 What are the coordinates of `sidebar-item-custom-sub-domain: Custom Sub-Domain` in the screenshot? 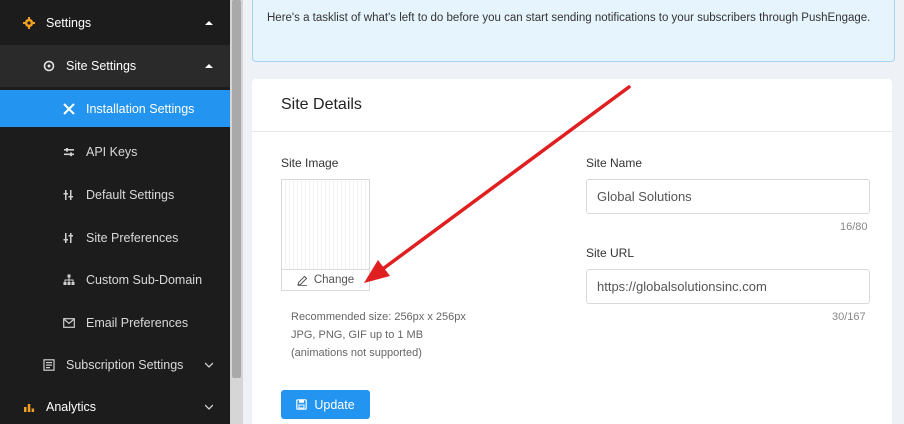 It's located at (115, 279).